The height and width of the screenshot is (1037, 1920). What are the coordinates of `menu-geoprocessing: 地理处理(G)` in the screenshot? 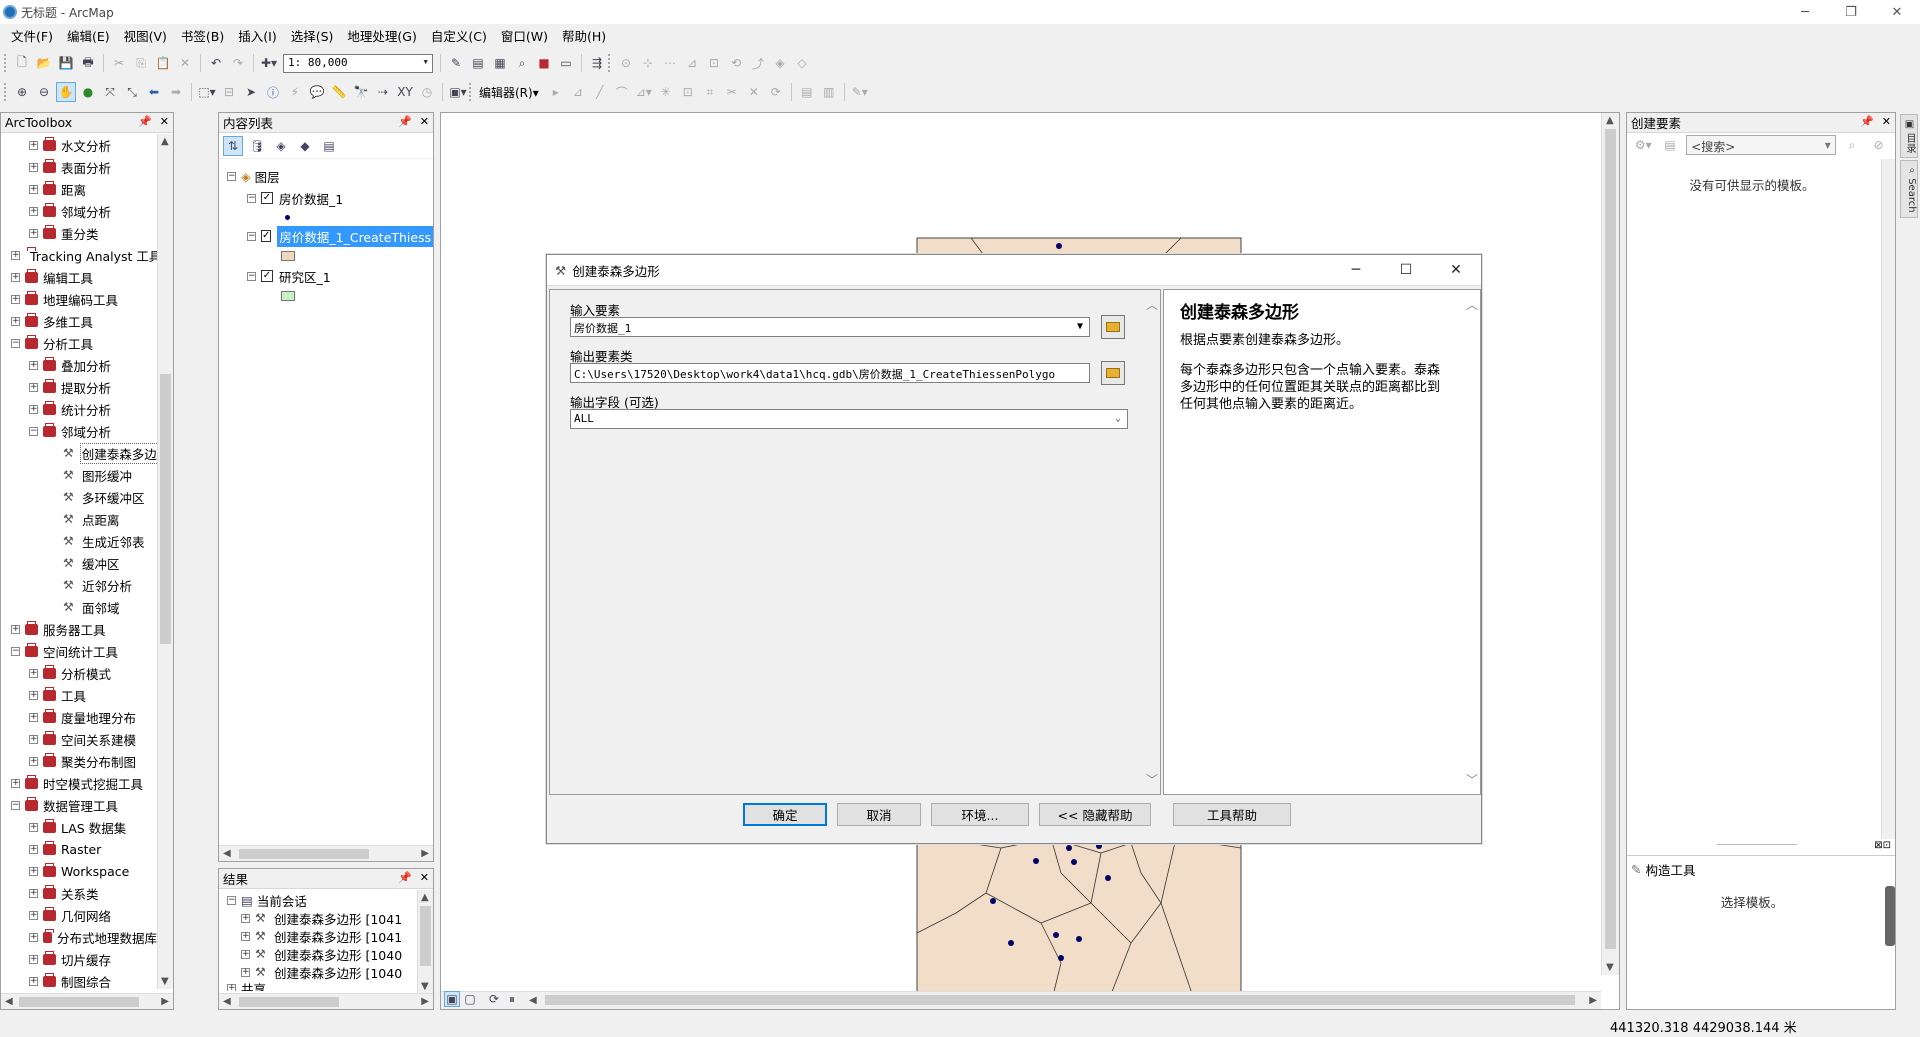 It's located at (381, 35).